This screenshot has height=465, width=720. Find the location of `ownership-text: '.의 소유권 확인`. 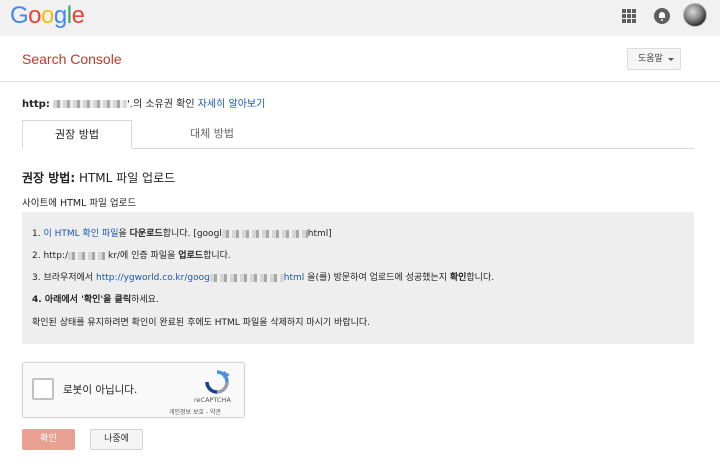

ownership-text: '.의 소유권 확인 is located at coordinates (161, 104).